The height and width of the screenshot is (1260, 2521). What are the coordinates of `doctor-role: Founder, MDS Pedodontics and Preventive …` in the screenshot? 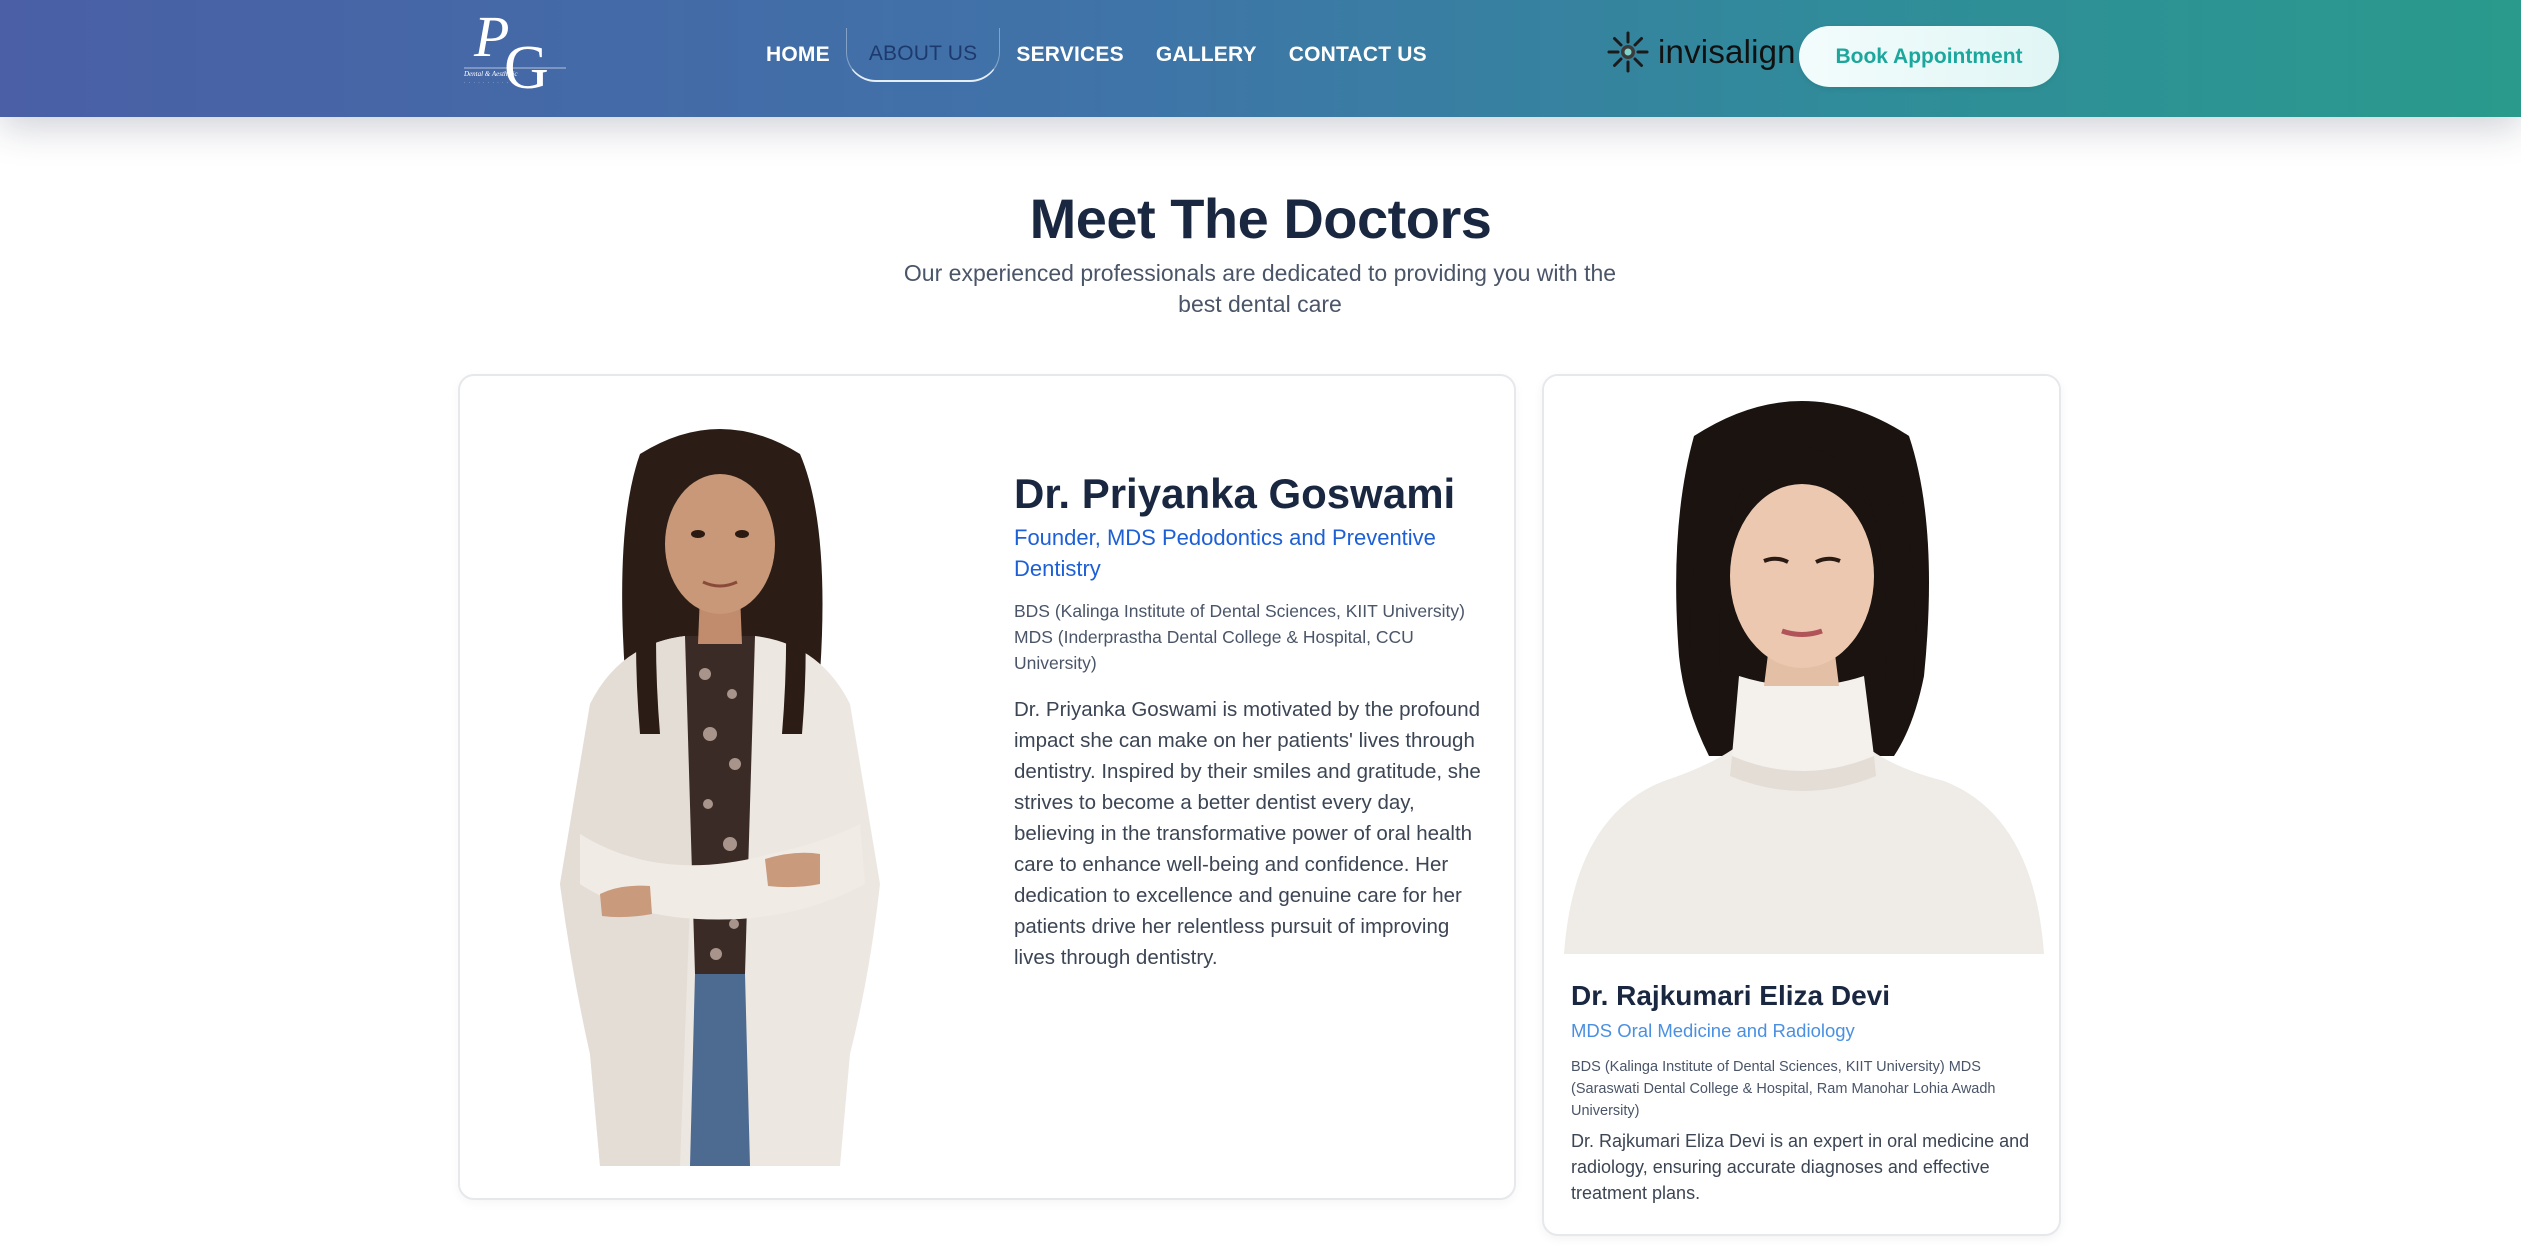 It's located at (1225, 553).